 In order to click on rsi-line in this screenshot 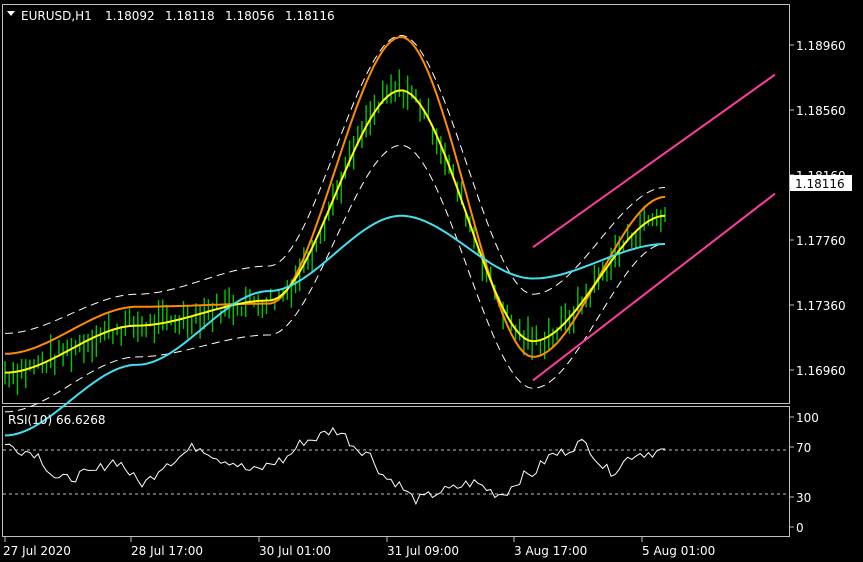, I will do `click(334, 466)`.